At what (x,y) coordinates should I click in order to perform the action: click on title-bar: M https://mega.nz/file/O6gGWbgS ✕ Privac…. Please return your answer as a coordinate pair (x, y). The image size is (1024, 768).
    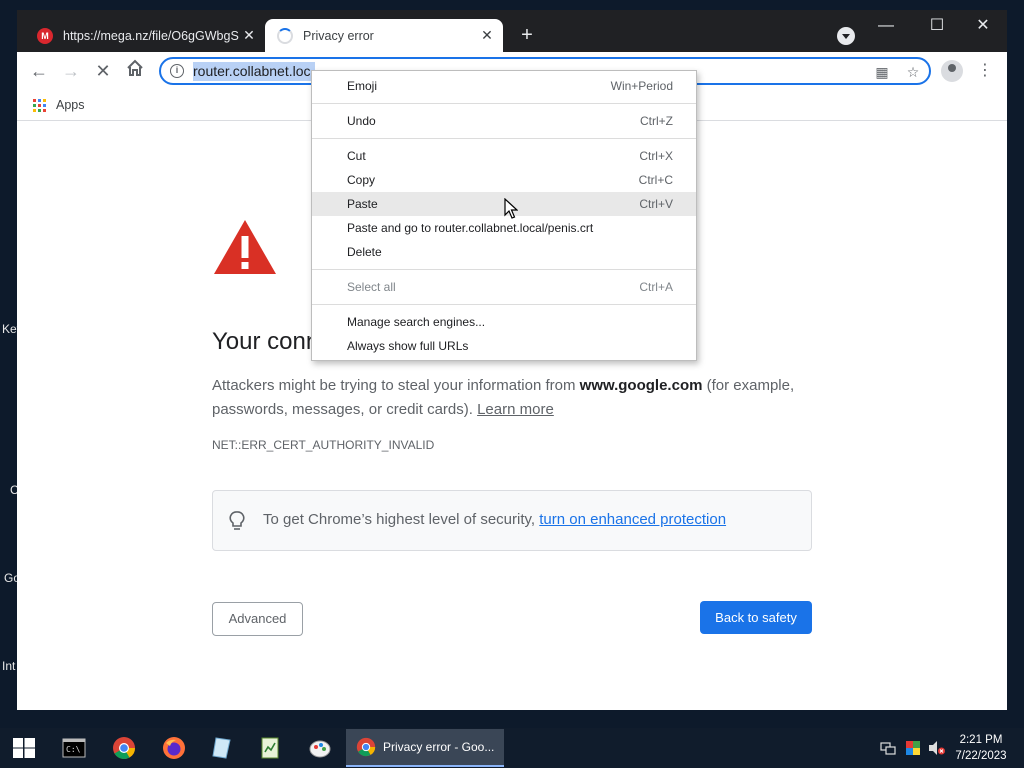
    Looking at the image, I should click on (512, 31).